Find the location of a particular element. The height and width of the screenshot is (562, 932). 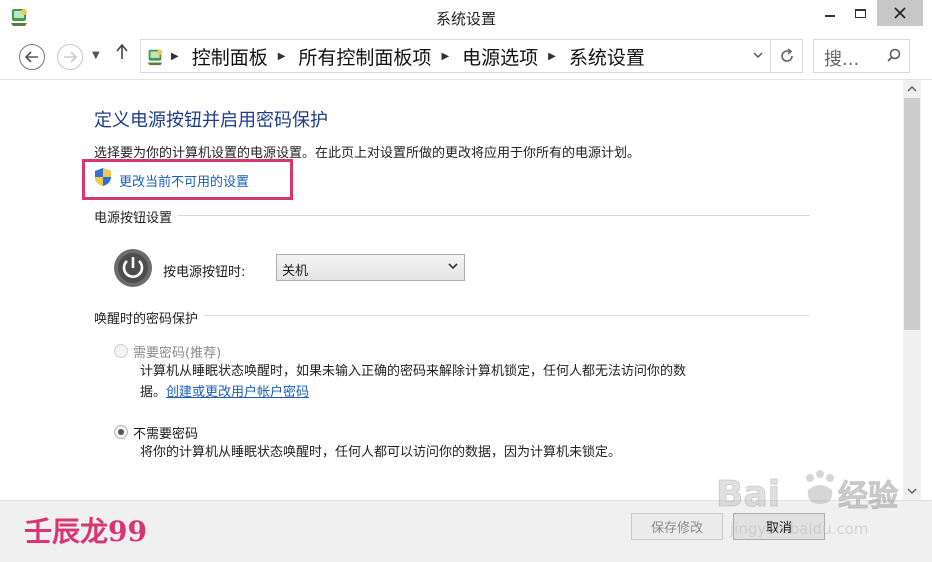

refresh-button is located at coordinates (787, 56).